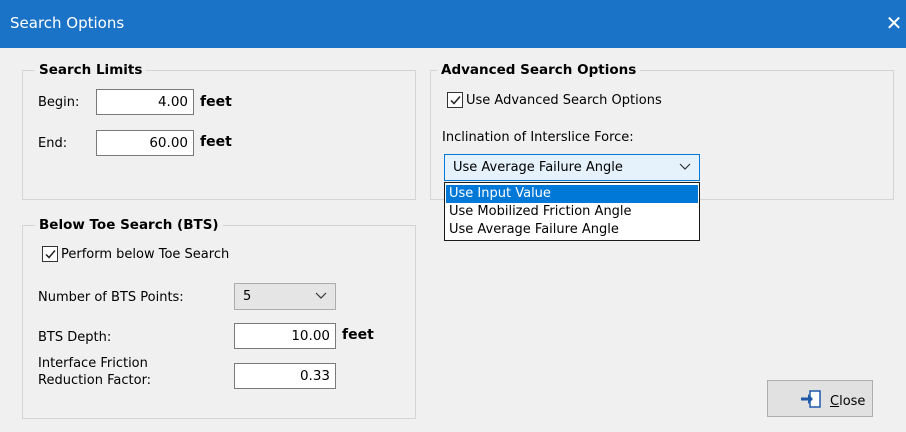 The height and width of the screenshot is (432, 906). I want to click on inclination-select: Use Average Failure Angle, so click(572, 167).